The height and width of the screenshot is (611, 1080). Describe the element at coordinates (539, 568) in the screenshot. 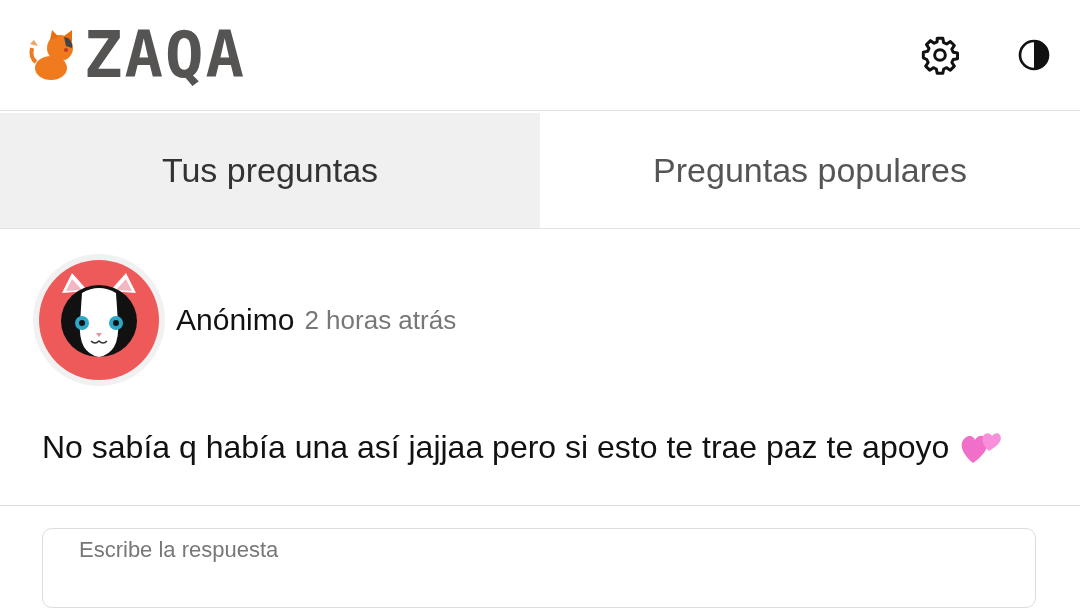

I see `answer-field: Escribe la respuesta` at that location.